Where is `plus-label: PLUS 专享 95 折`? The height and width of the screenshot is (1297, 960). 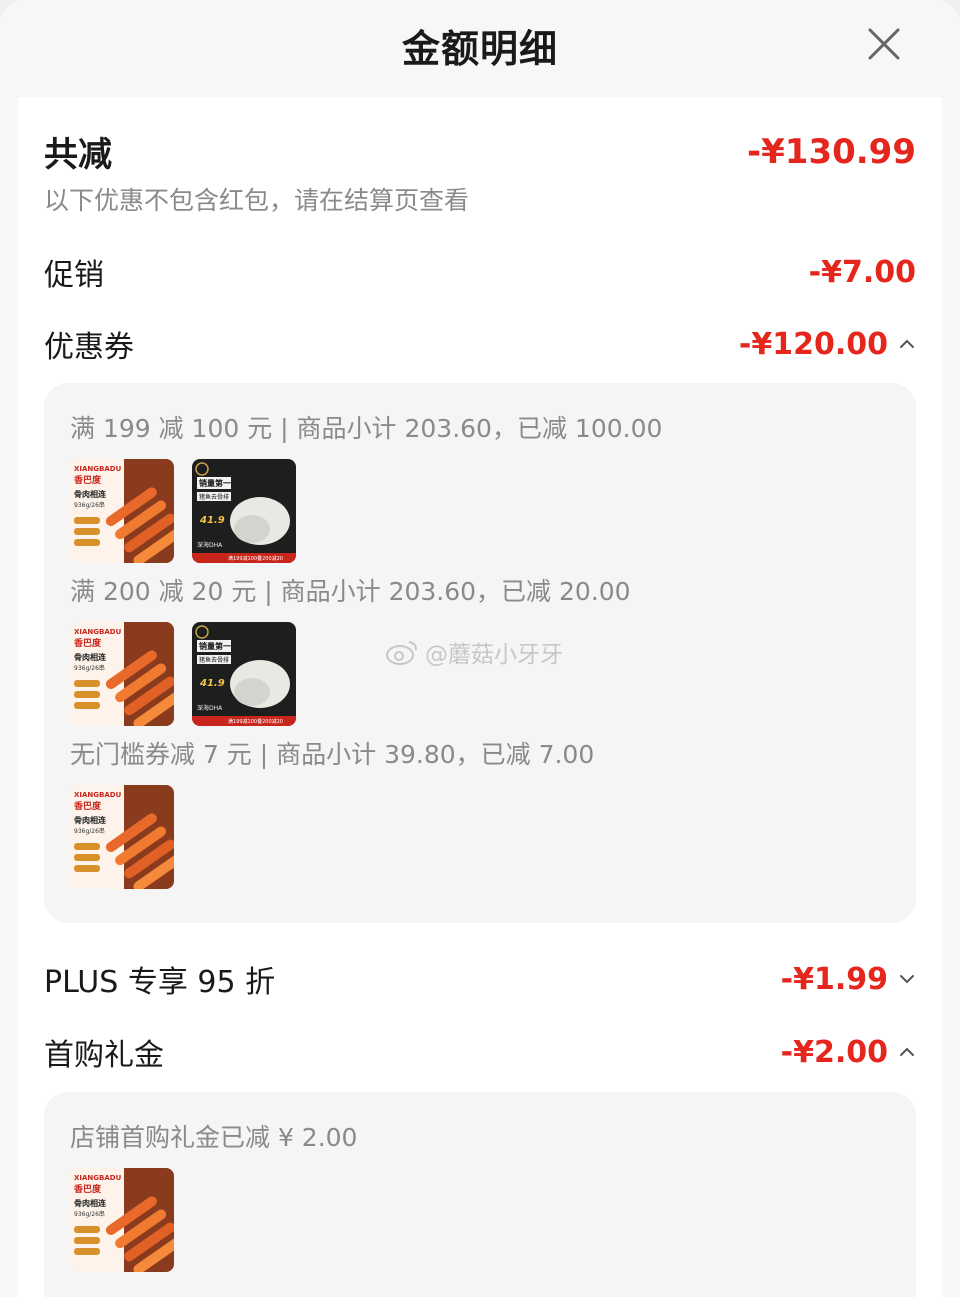
plus-label: PLUS 专享 95 折 is located at coordinates (160, 982).